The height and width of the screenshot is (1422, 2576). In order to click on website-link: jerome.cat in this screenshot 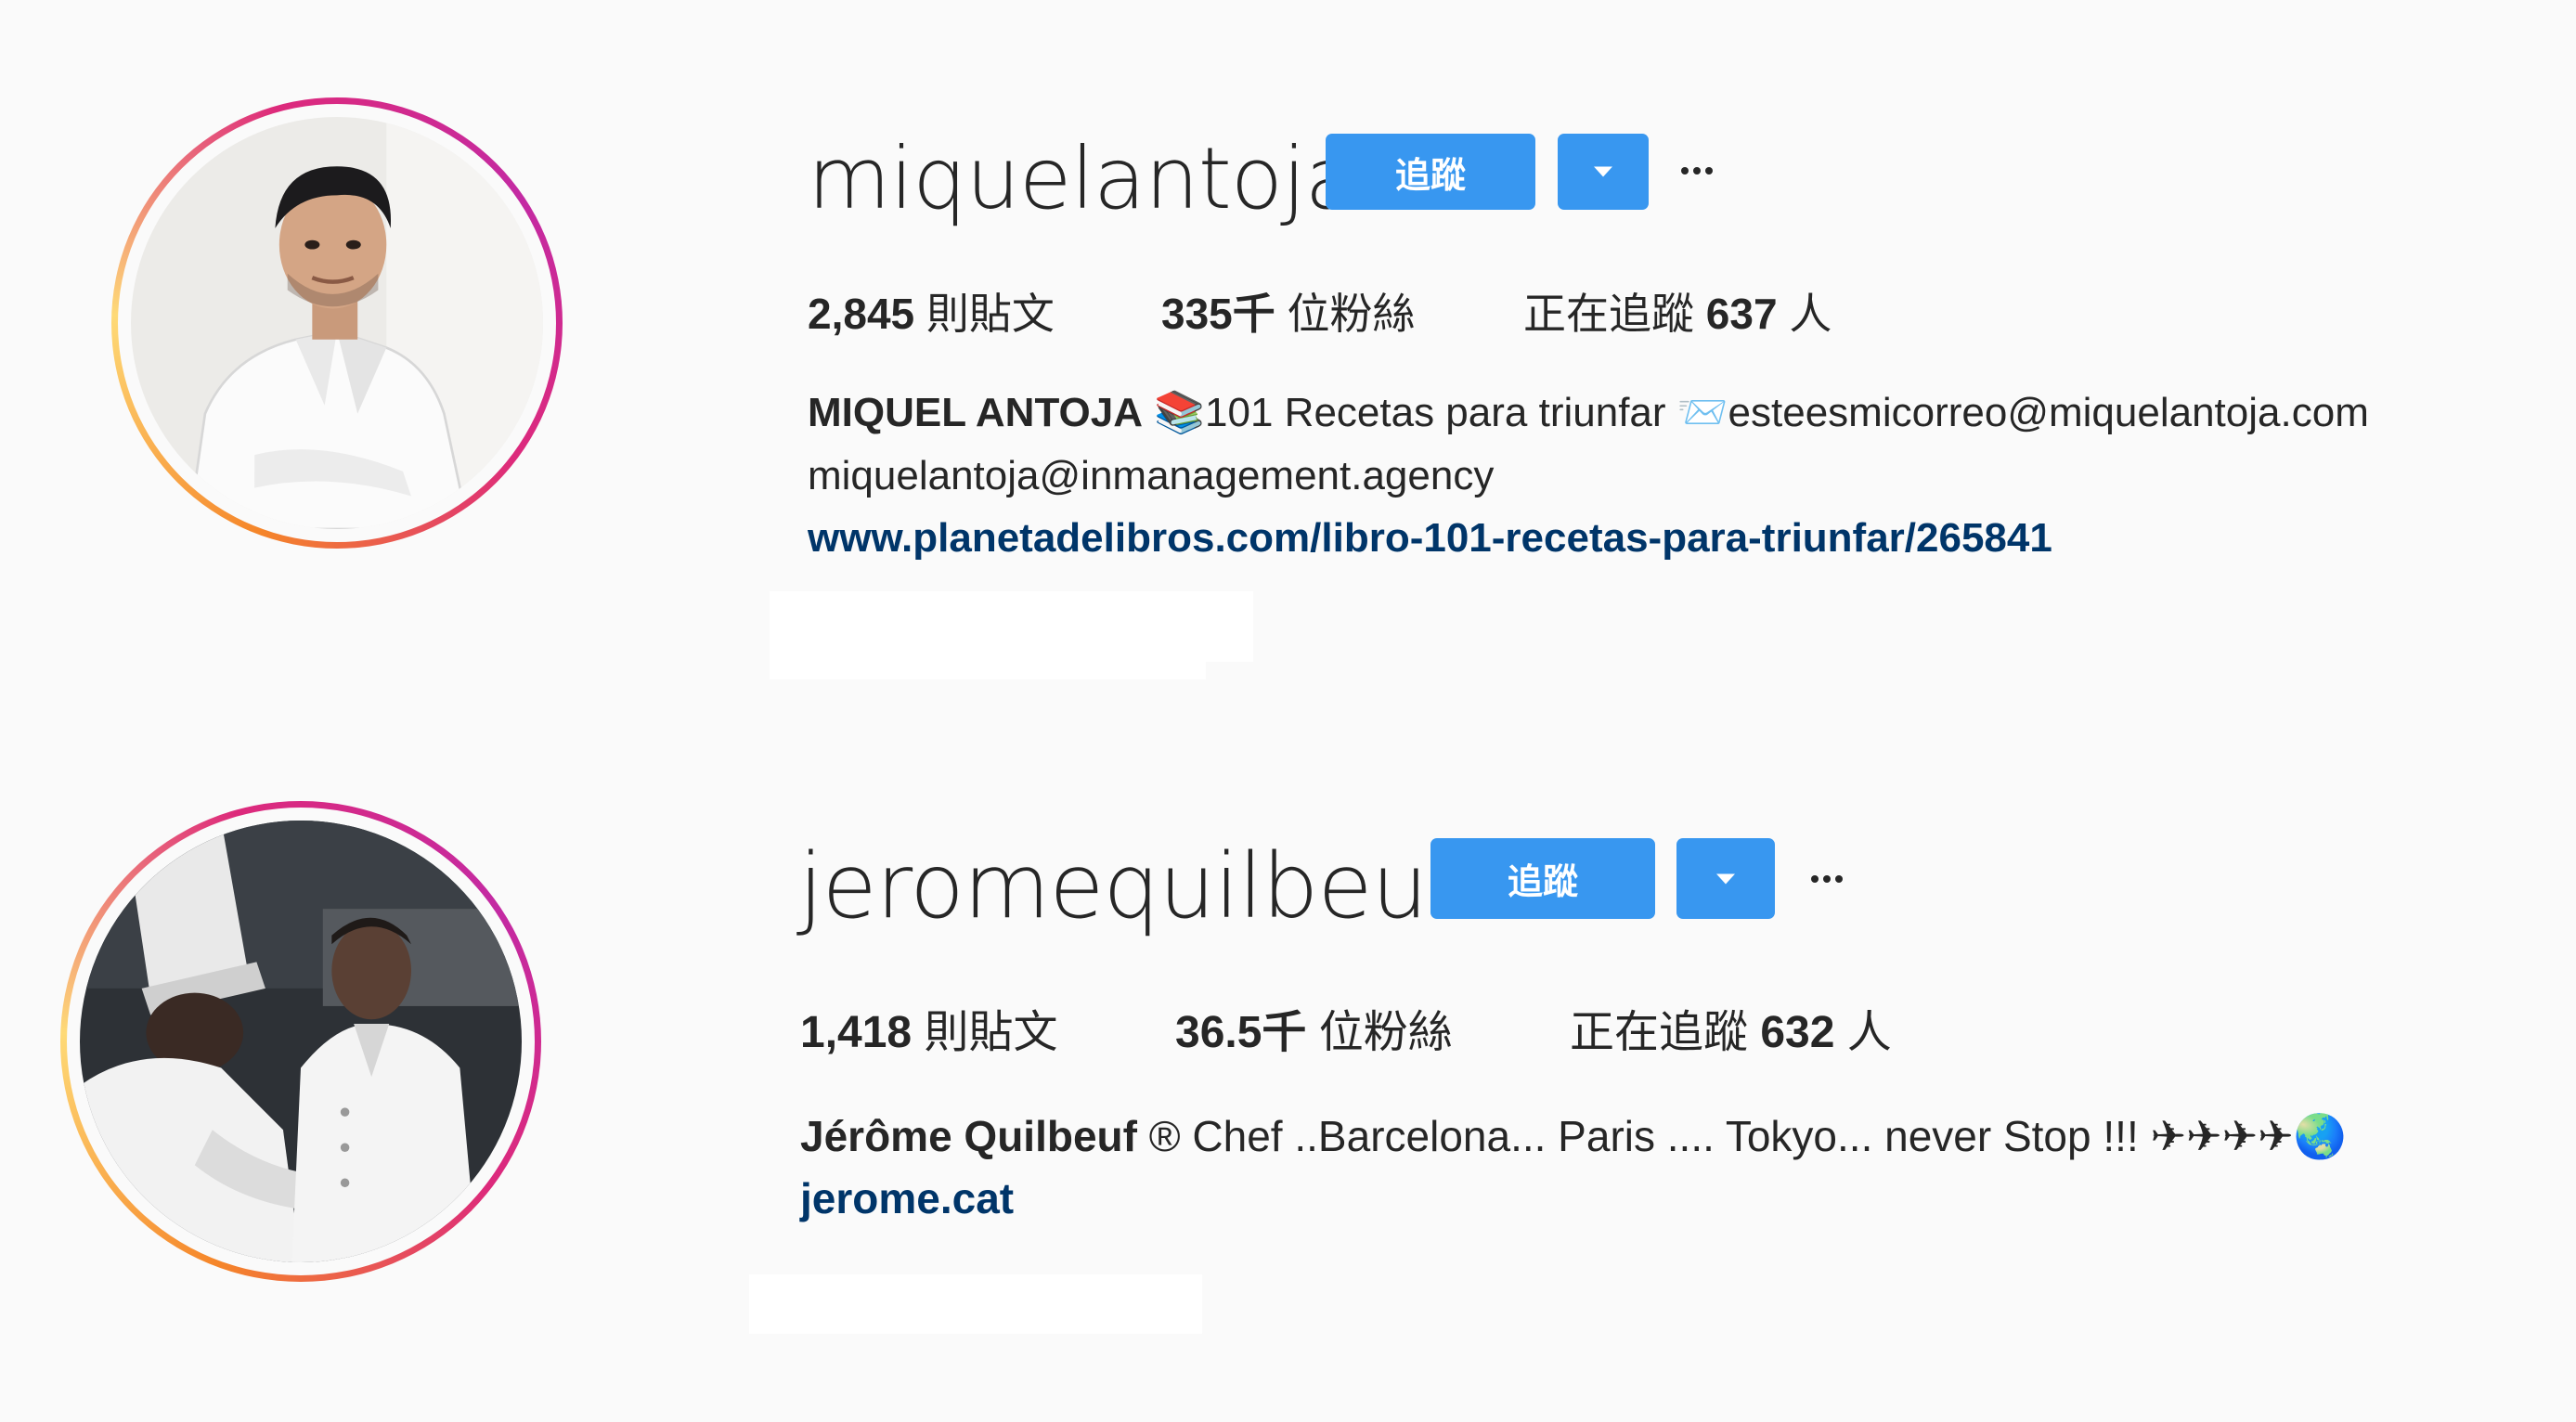, I will do `click(907, 1198)`.